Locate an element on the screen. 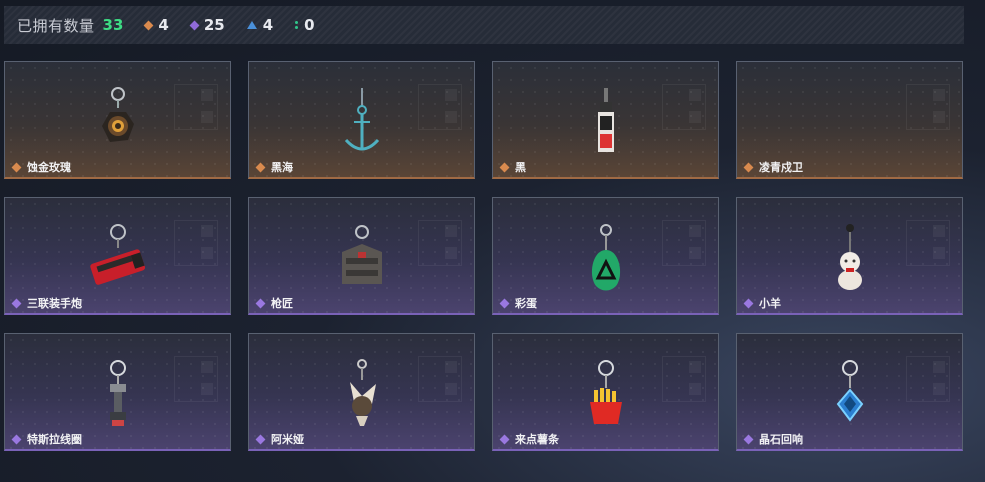 This screenshot has width=985, height=482. charm-card: 蚀金玫瑰 is located at coordinates (117, 120).